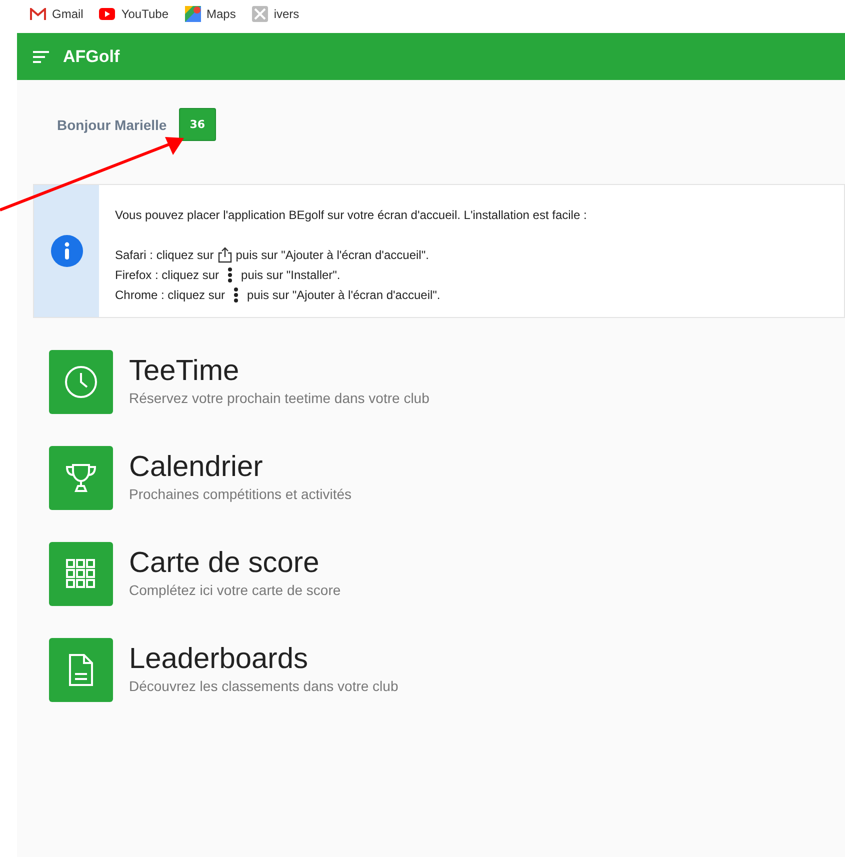 The height and width of the screenshot is (857, 845). What do you see at coordinates (225, 255) in the screenshot?
I see `share-icon` at bounding box center [225, 255].